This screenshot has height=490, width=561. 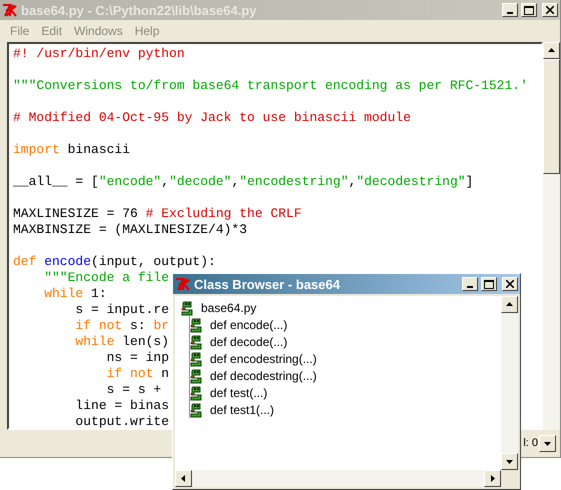 What do you see at coordinates (122, 406) in the screenshot?
I see `code-line: line = binas` at bounding box center [122, 406].